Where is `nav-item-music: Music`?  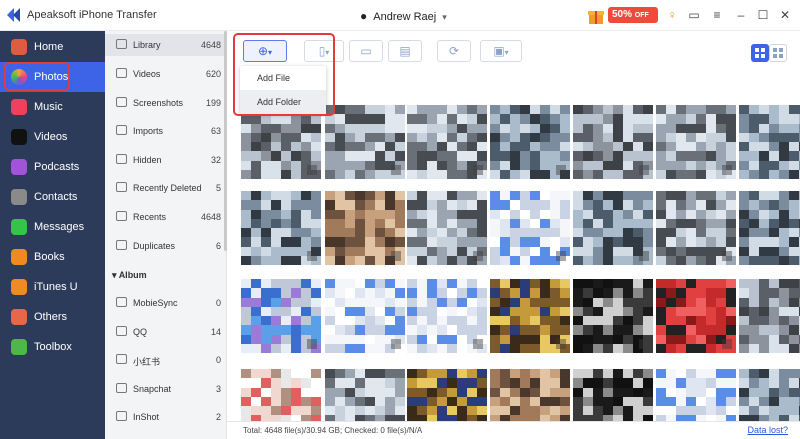
nav-item-music: Music is located at coordinates (52, 107).